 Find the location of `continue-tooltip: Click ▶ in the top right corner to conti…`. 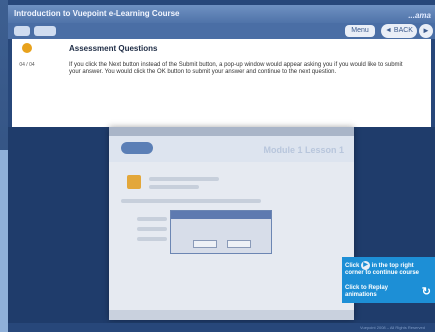

continue-tooltip: Click ▶ in the top right corner to conti… is located at coordinates (388, 280).